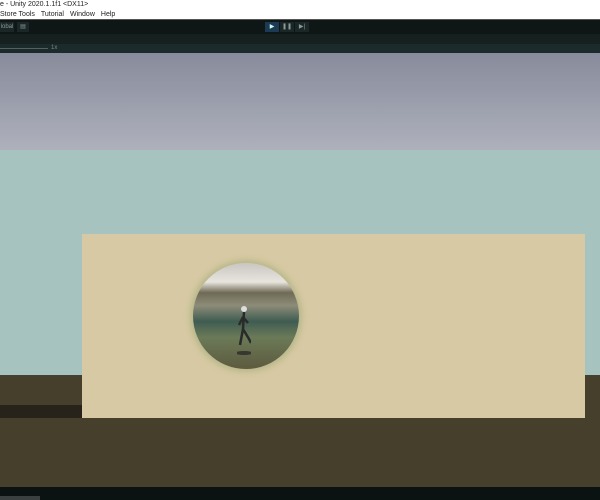  Describe the element at coordinates (300, 15) in the screenshot. I see `menu-bar: Store Tools Tutorial Window Help` at that location.